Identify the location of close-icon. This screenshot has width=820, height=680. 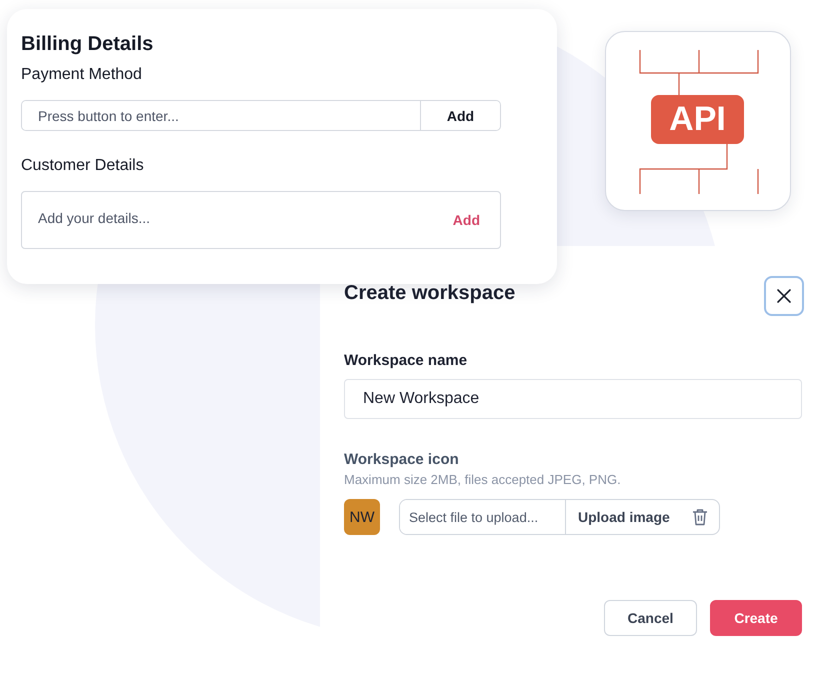
(784, 296).